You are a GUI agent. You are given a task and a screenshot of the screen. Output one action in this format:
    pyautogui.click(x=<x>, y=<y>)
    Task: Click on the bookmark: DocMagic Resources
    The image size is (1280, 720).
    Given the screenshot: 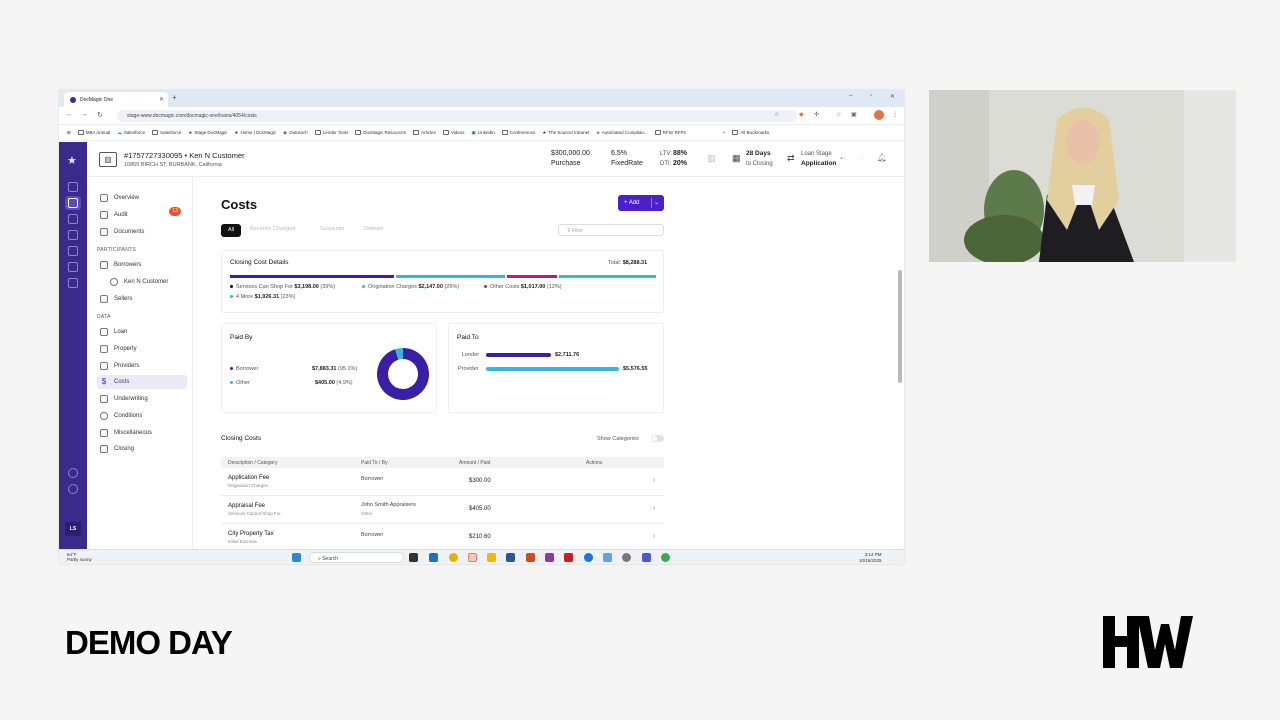 What is the action you would take?
    pyautogui.click(x=380, y=132)
    